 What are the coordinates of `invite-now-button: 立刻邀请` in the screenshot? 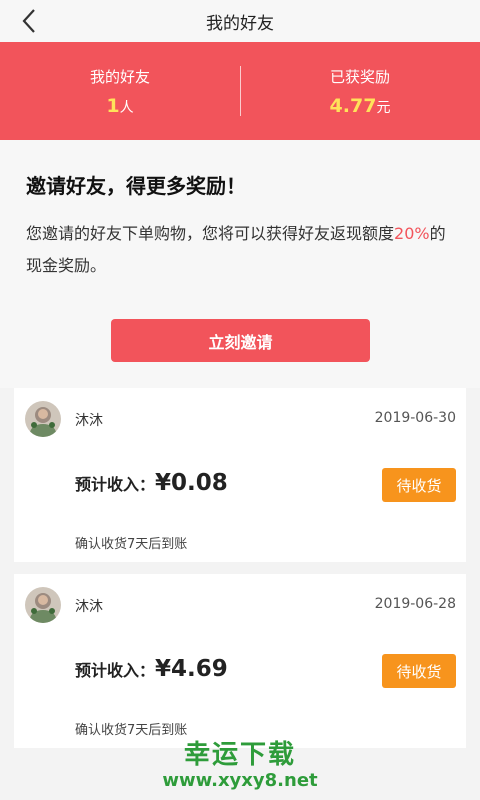 It's located at (240, 340).